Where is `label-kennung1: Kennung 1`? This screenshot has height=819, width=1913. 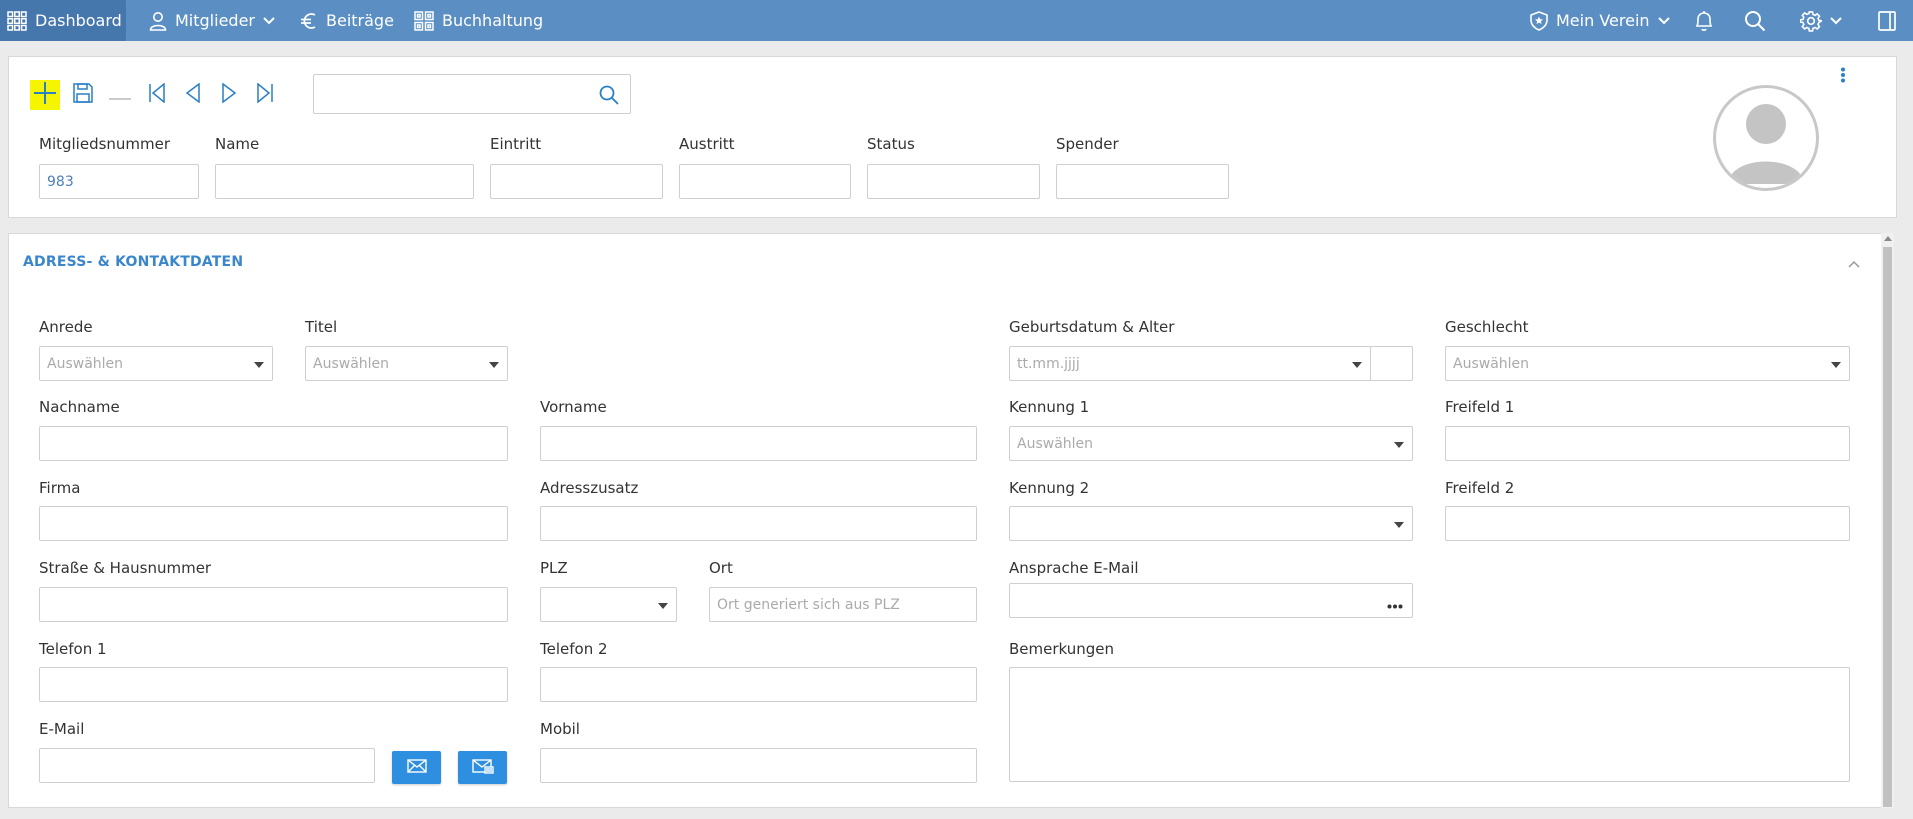 label-kennung1: Kennung 1 is located at coordinates (1049, 407).